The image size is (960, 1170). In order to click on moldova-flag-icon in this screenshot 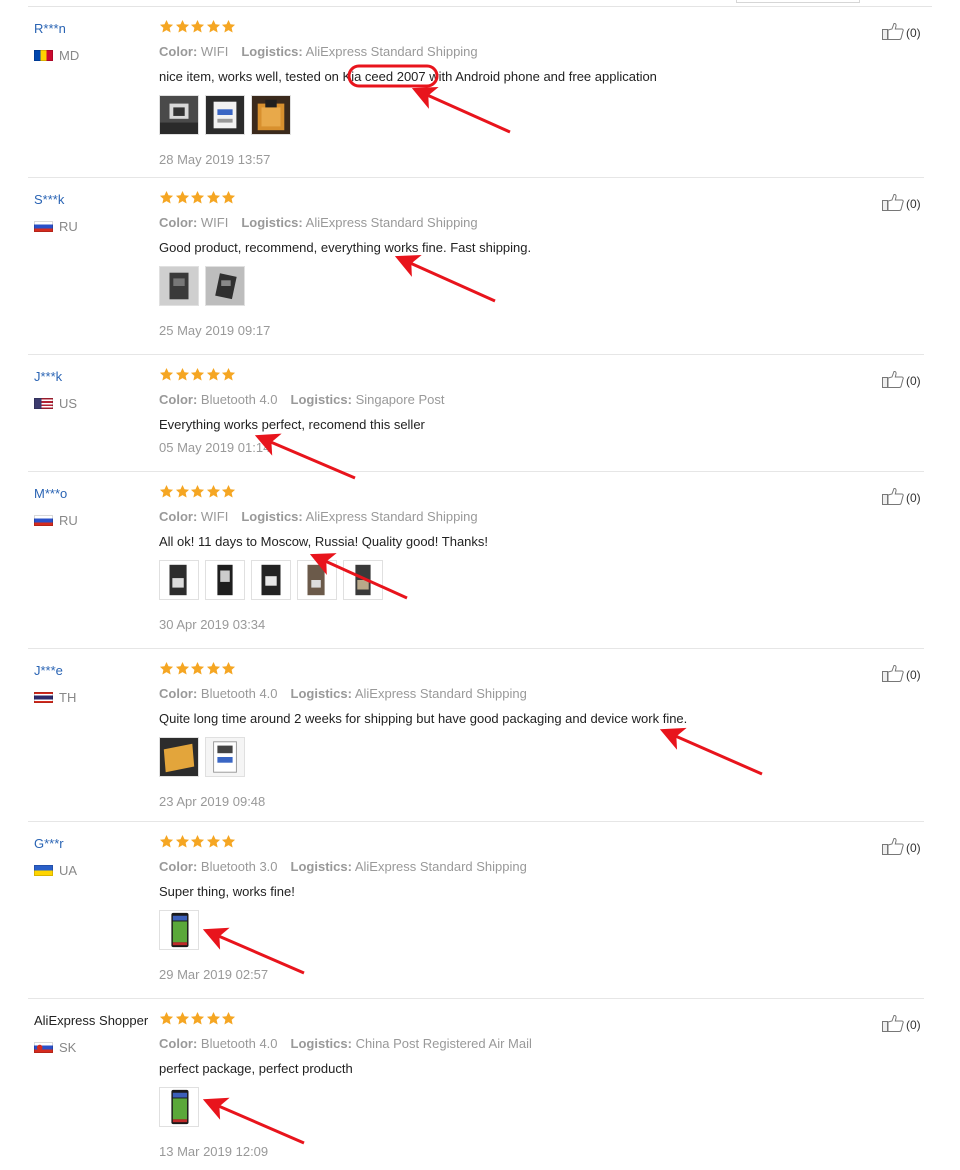, I will do `click(43, 55)`.